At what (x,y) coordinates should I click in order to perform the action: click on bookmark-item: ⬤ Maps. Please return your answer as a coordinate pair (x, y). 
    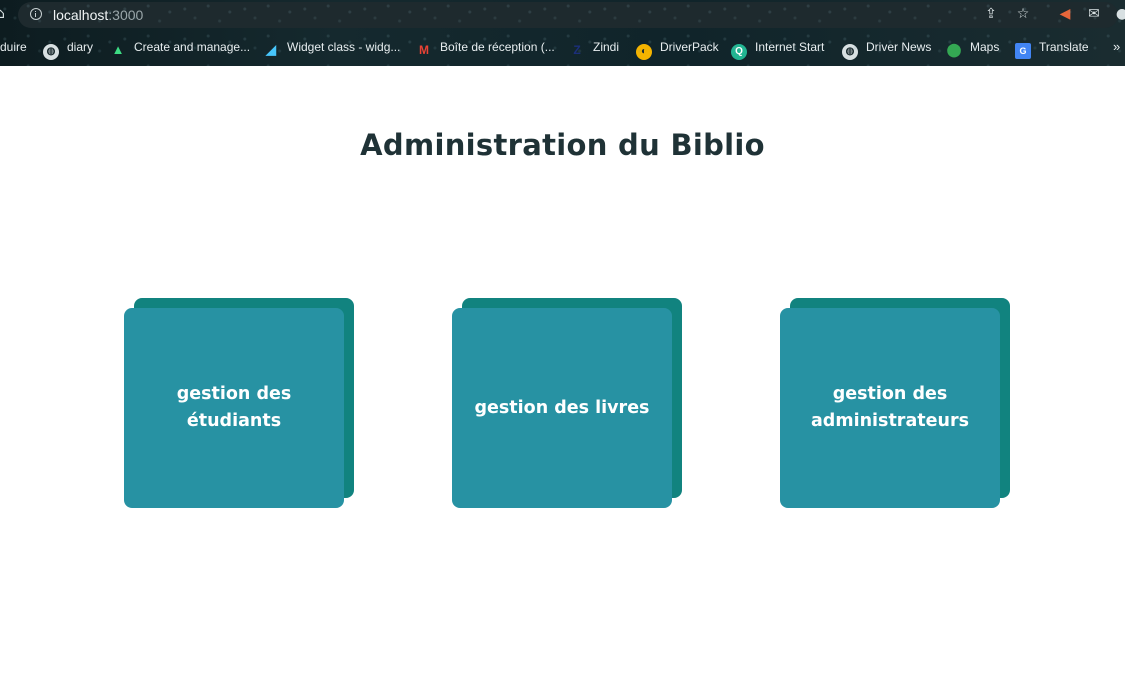
    Looking at the image, I should click on (973, 47).